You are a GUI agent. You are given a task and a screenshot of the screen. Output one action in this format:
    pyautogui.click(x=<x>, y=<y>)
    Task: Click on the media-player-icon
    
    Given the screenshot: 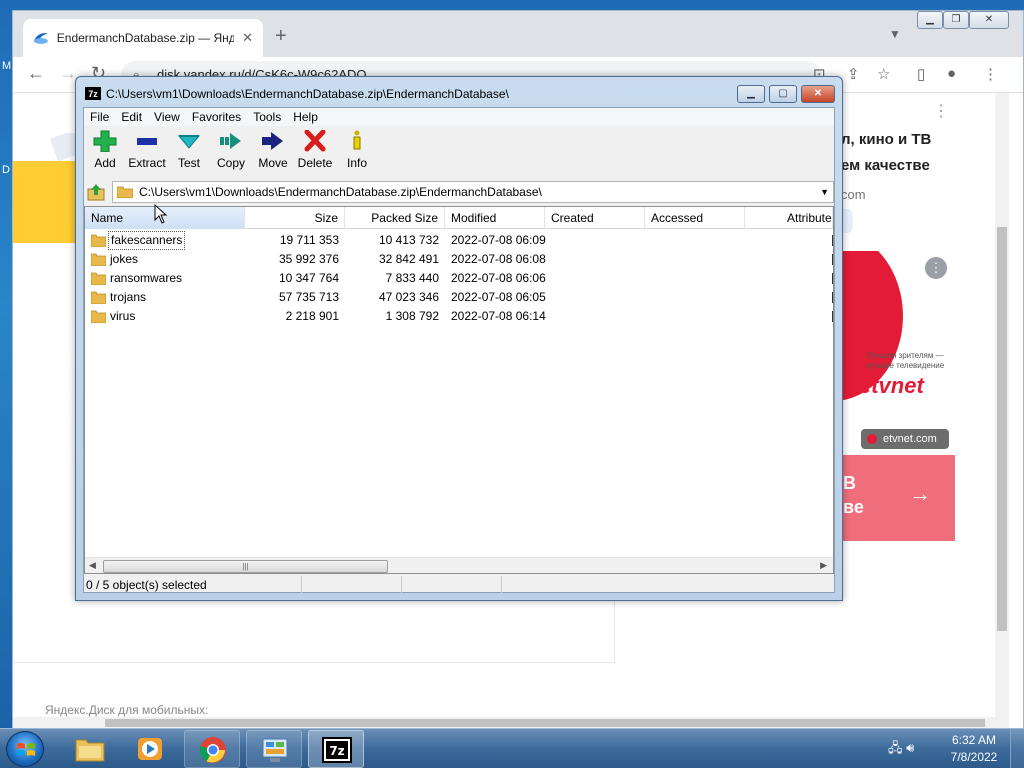 What is the action you would take?
    pyautogui.click(x=150, y=749)
    